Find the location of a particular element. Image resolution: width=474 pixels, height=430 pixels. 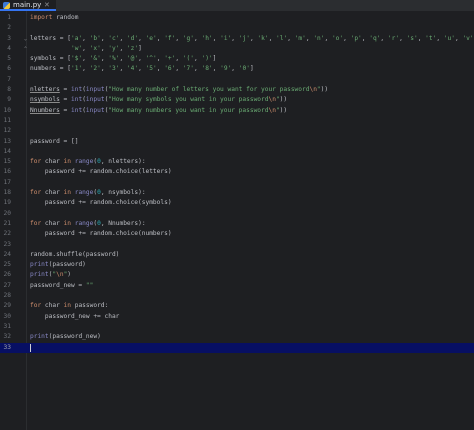

code-token: 'g' is located at coordinates (188, 38).